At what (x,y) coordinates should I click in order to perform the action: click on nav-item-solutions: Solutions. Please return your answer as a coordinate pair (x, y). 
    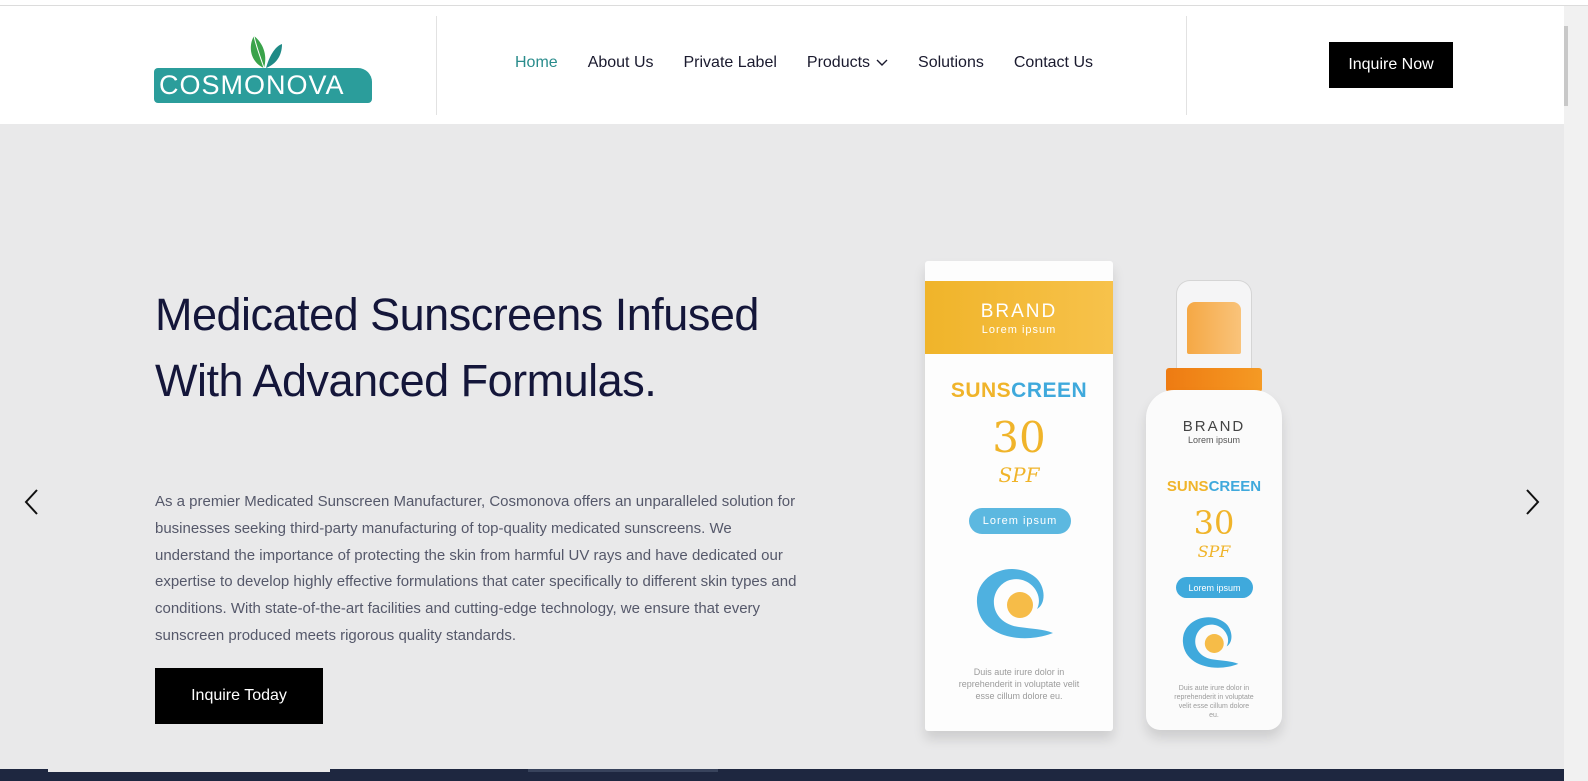
    Looking at the image, I should click on (951, 63).